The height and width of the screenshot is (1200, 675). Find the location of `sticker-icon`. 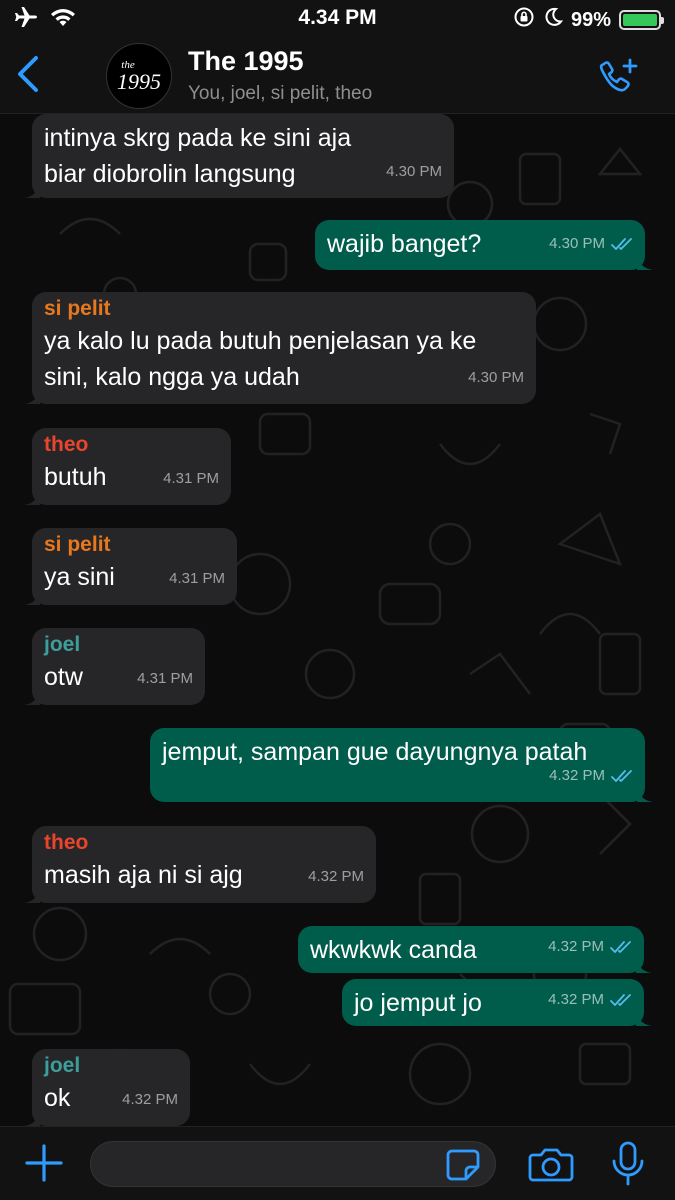

sticker-icon is located at coordinates (463, 1165).